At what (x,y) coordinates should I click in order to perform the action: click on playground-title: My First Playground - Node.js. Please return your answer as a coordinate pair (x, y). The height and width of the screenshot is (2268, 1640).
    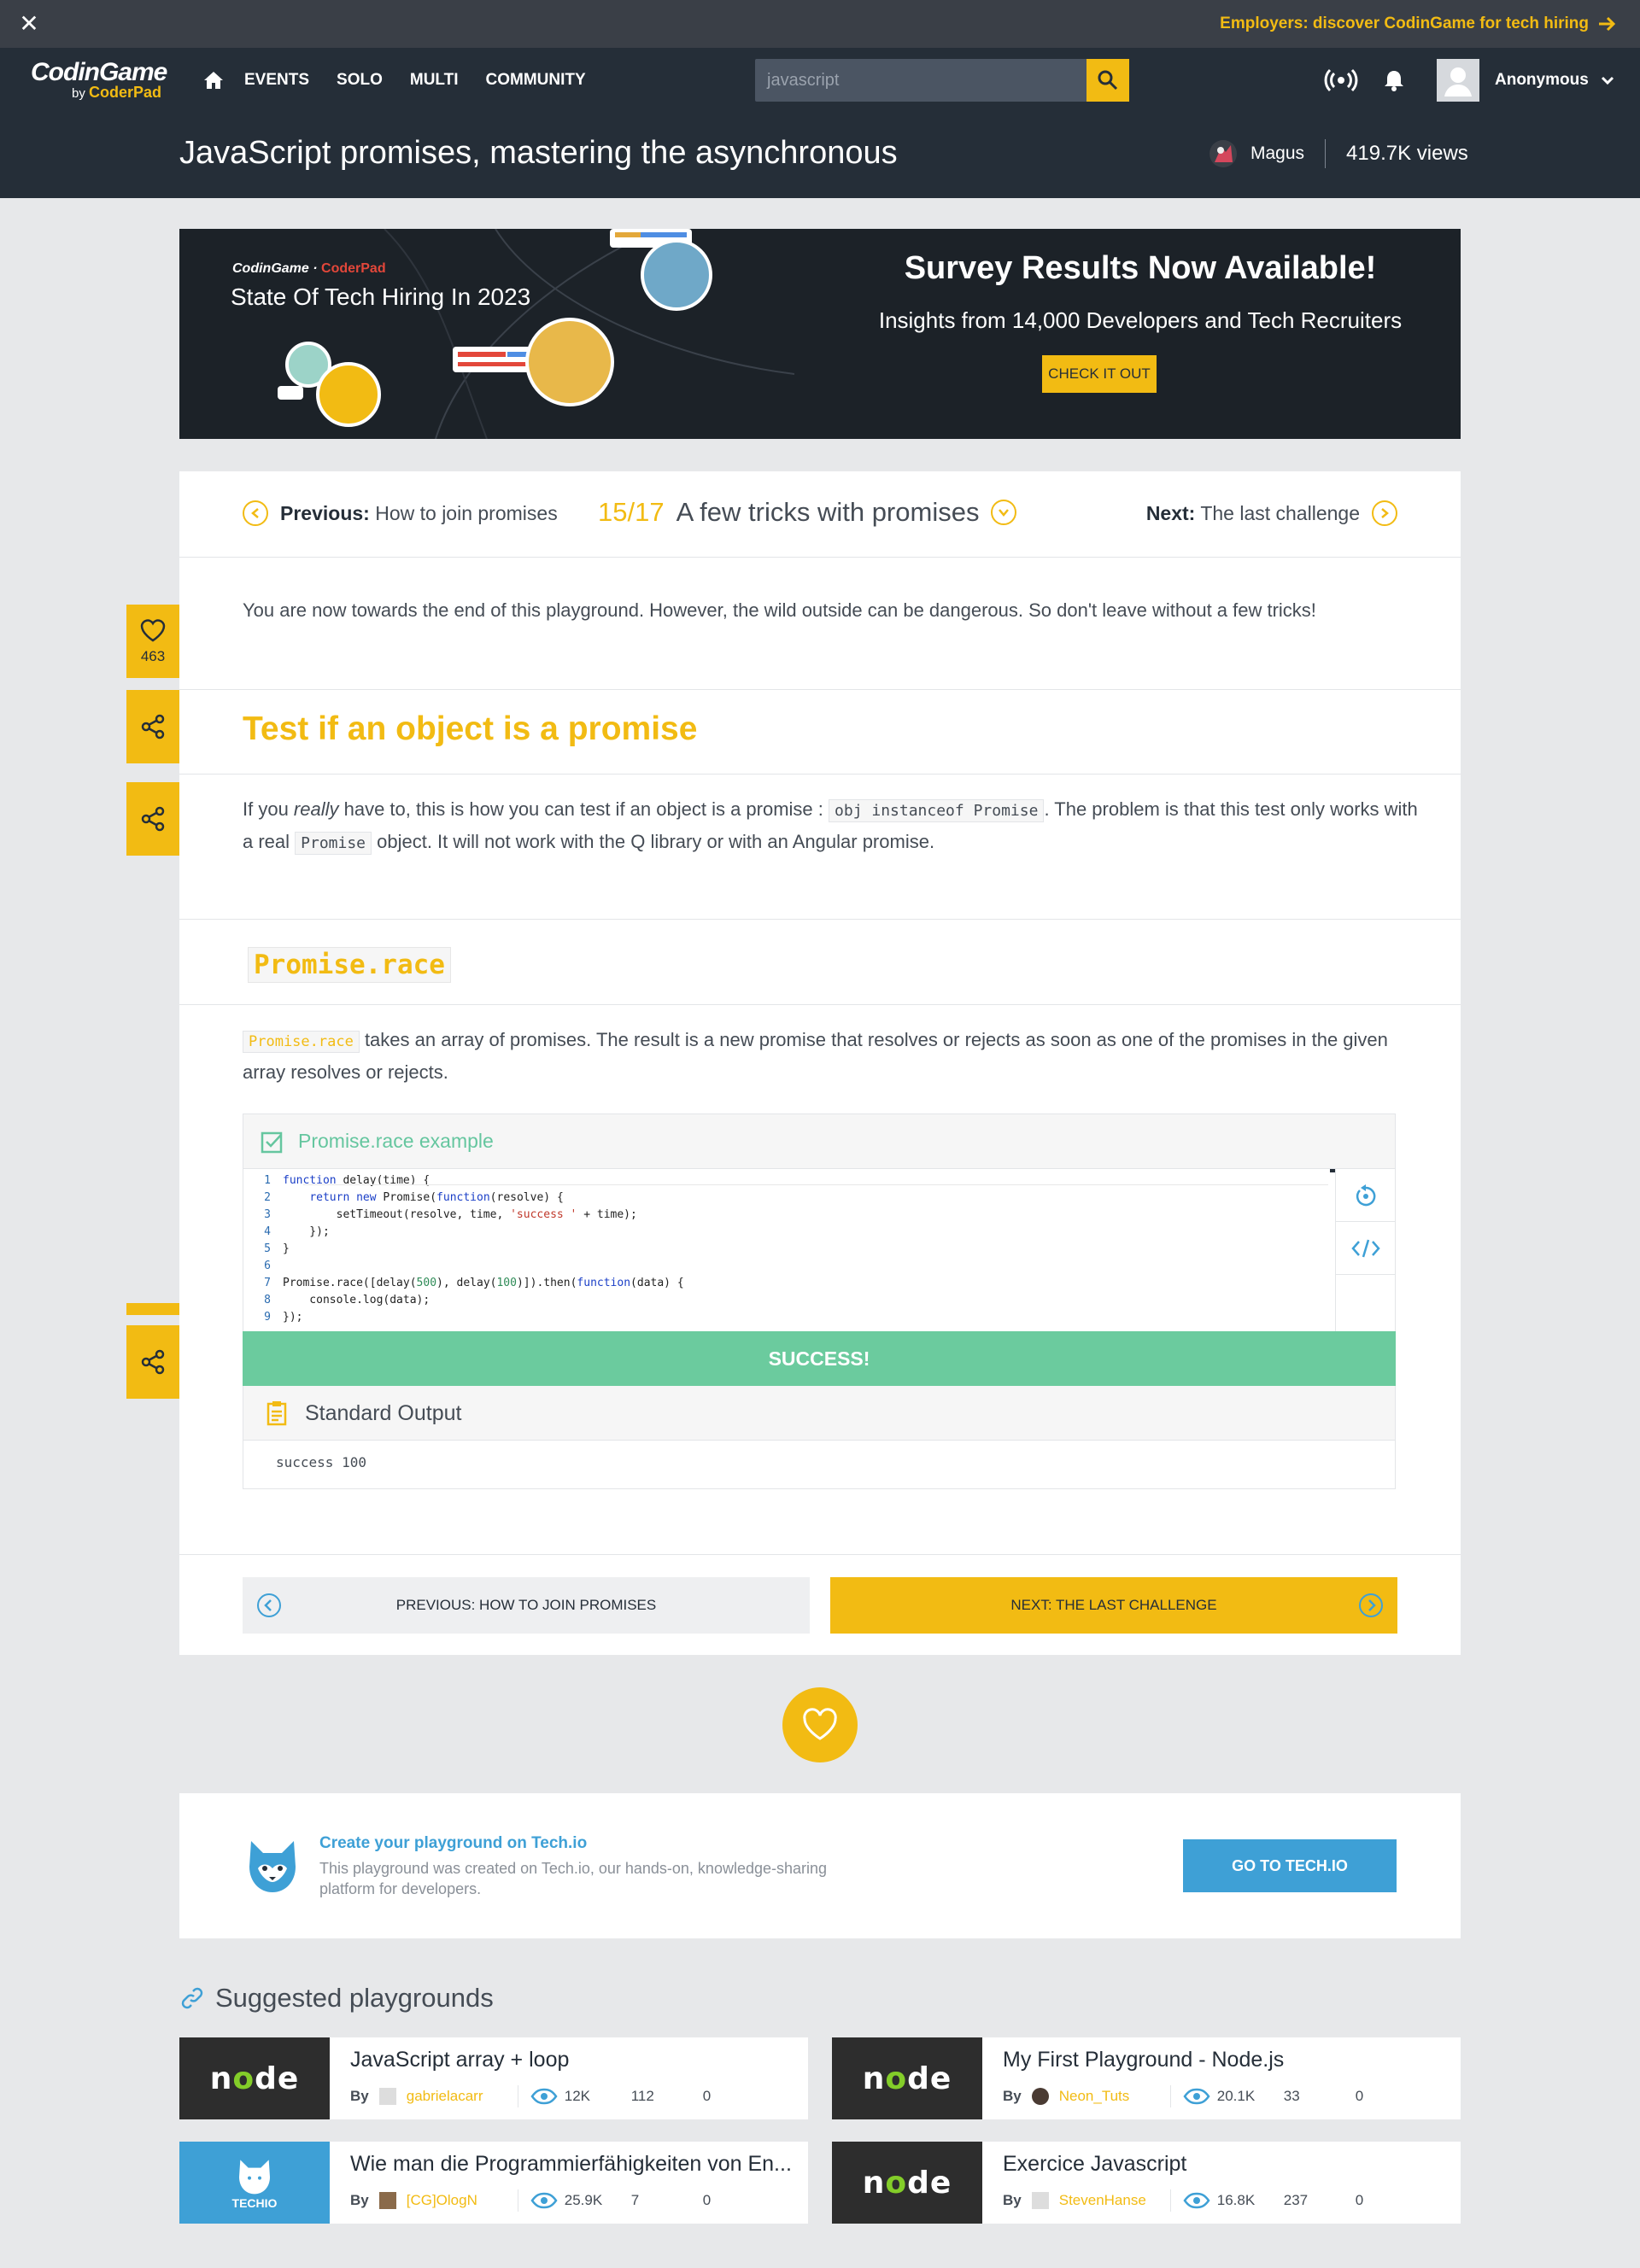
    Looking at the image, I should click on (1225, 2060).